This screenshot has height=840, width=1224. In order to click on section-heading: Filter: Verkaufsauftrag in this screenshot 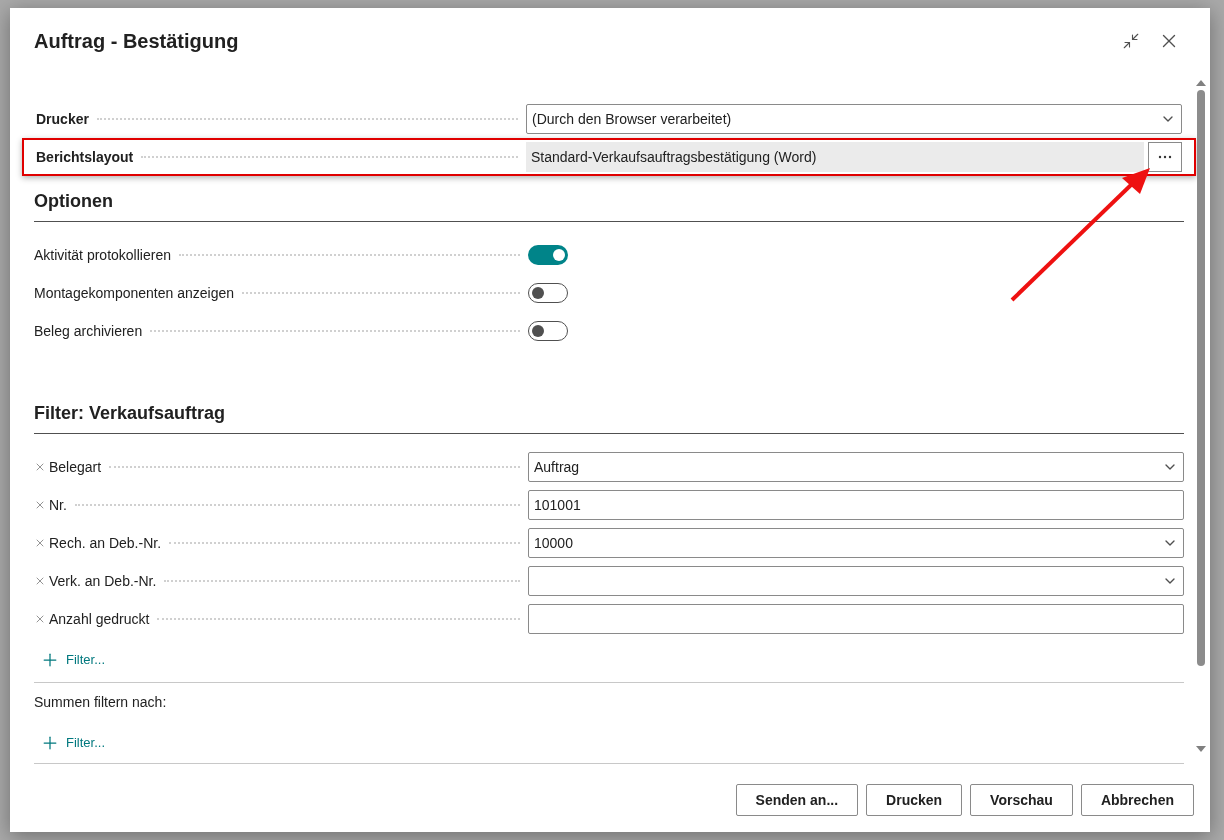, I will do `click(130, 413)`.